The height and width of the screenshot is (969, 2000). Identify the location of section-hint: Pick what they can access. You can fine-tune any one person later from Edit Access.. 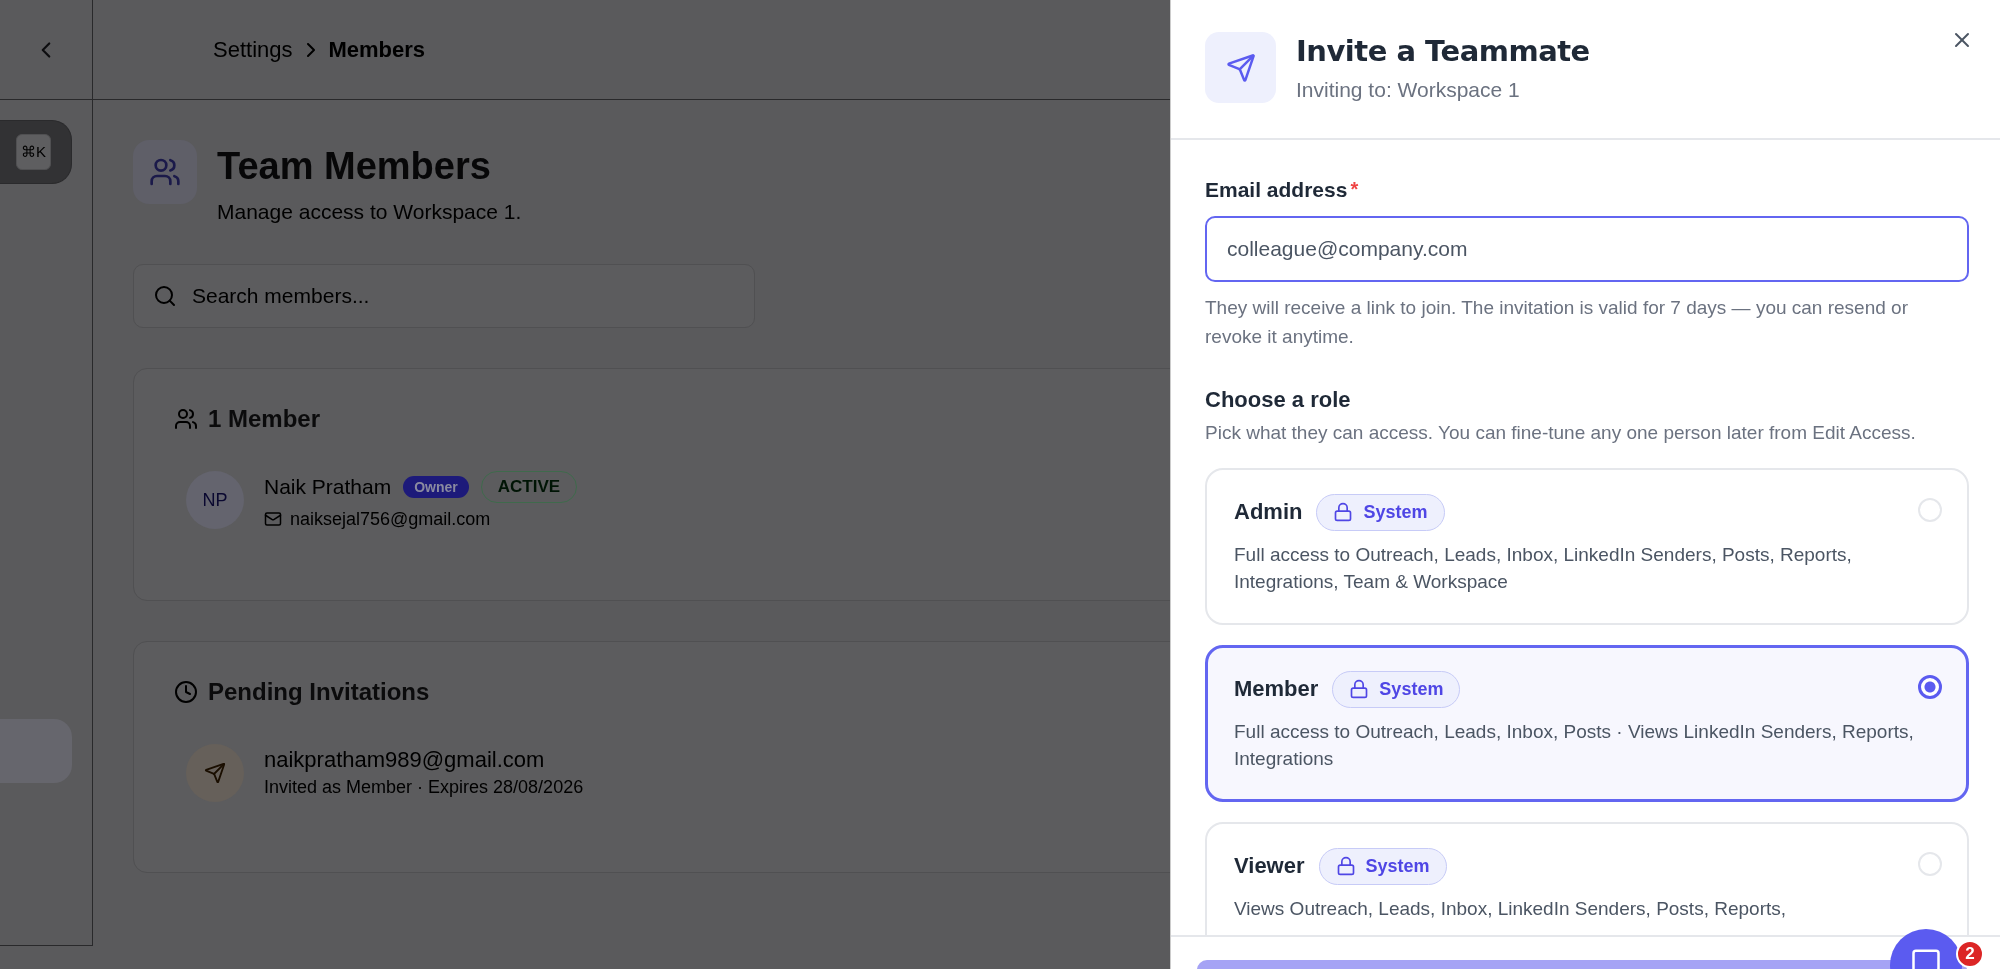
(1561, 433).